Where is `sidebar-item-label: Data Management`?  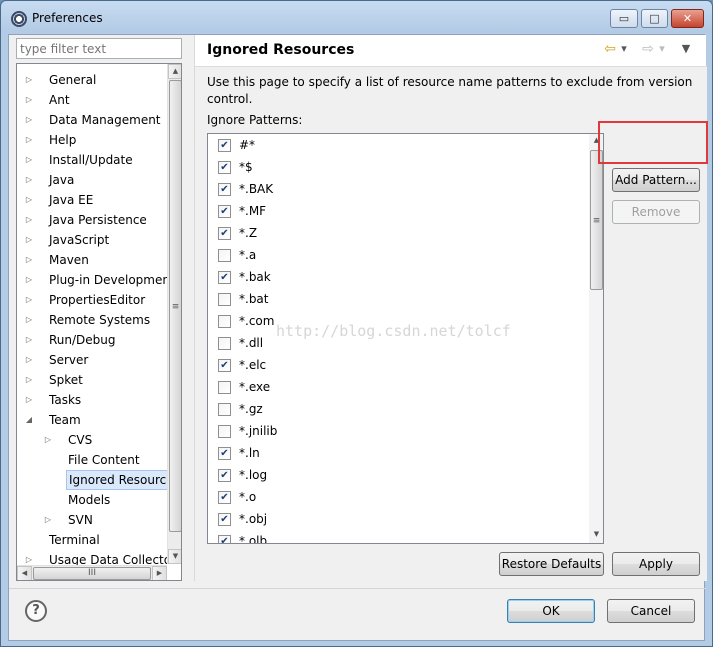 sidebar-item-label: Data Management is located at coordinates (105, 120).